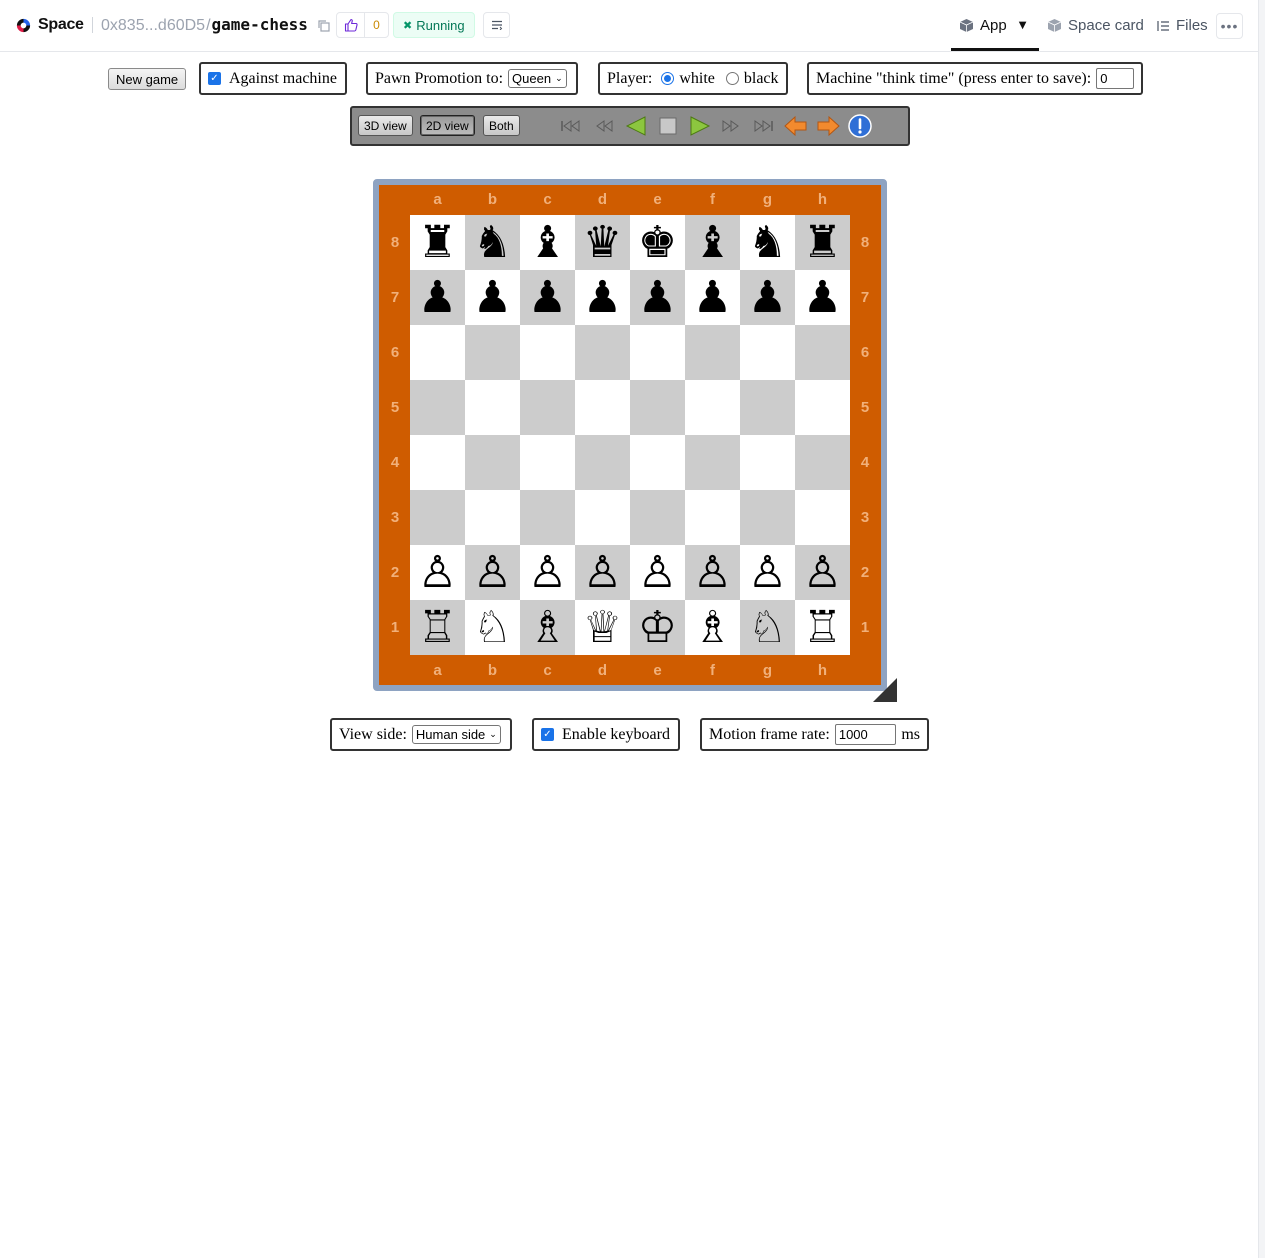 The image size is (1265, 1258). Describe the element at coordinates (992, 25) in the screenshot. I see `tab-app: App ▼` at that location.